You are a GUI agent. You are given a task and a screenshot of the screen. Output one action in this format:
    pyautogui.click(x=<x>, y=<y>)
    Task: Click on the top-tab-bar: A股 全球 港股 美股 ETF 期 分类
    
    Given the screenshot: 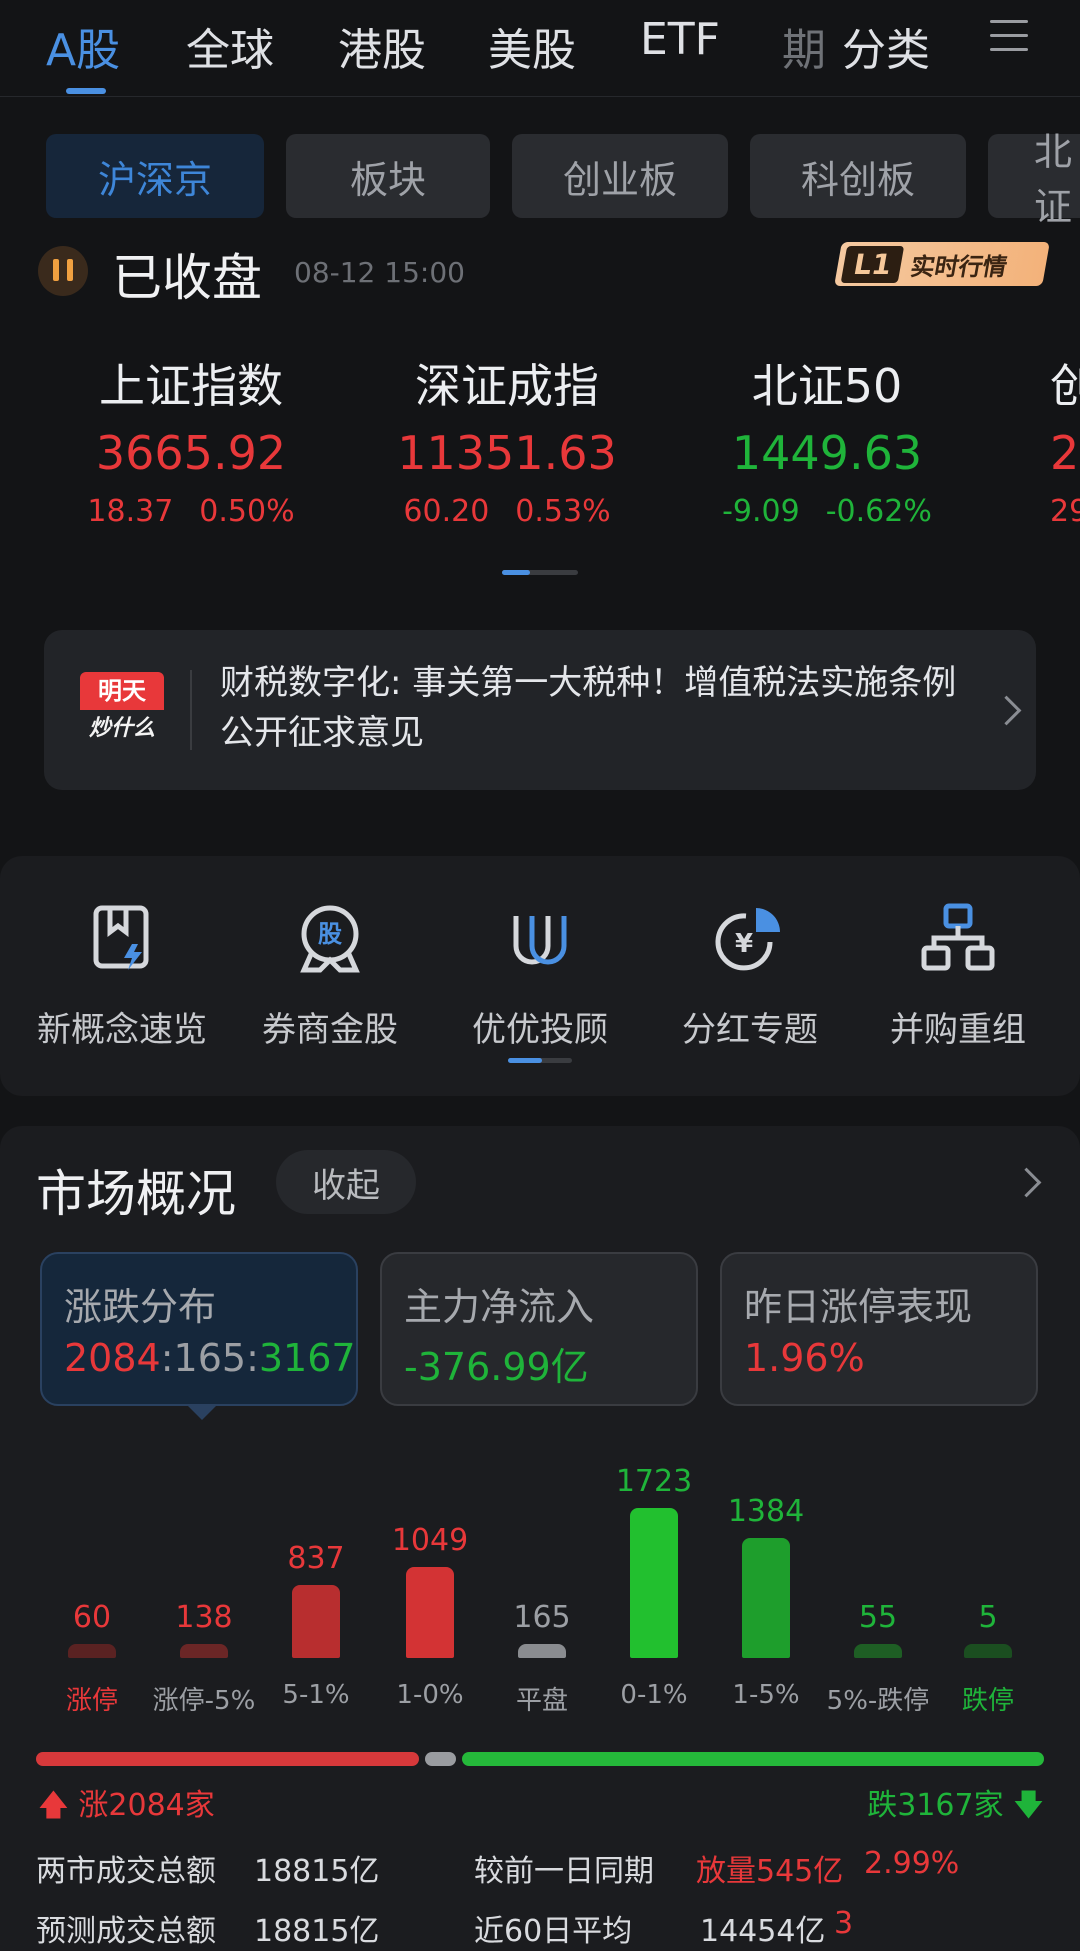 What is the action you would take?
    pyautogui.click(x=540, y=48)
    